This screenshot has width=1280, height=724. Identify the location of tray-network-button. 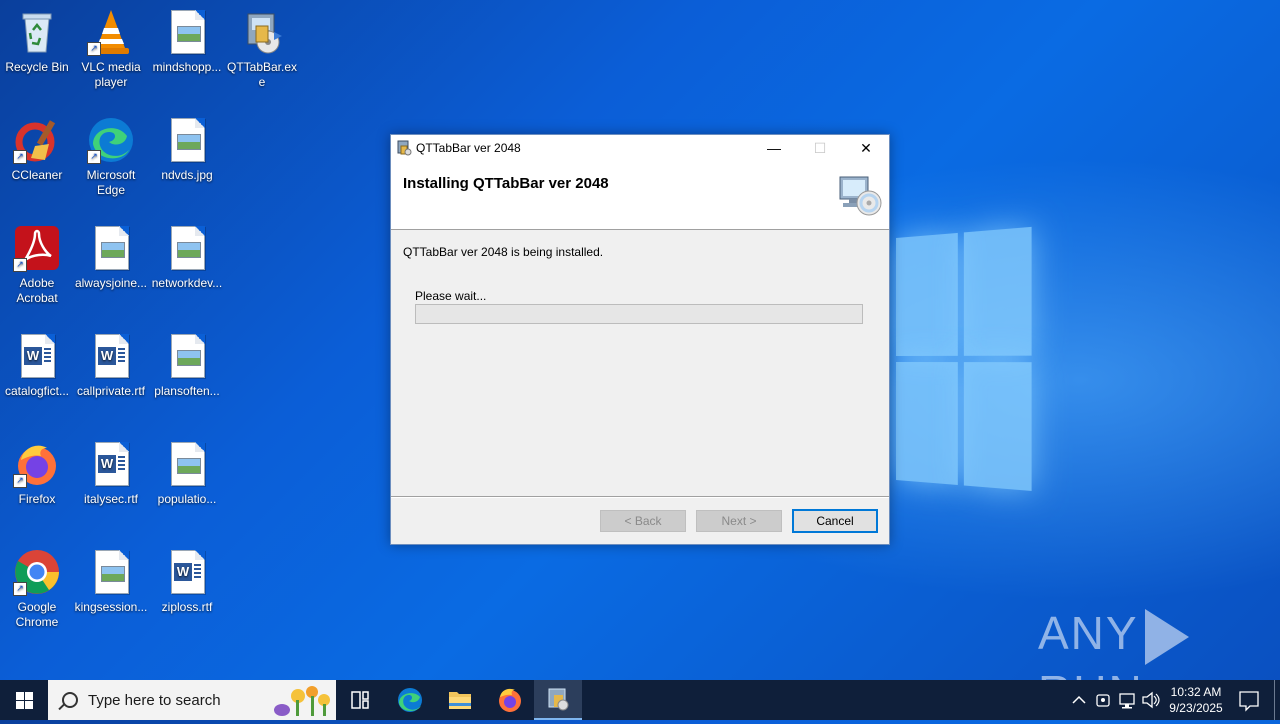
(1127, 700).